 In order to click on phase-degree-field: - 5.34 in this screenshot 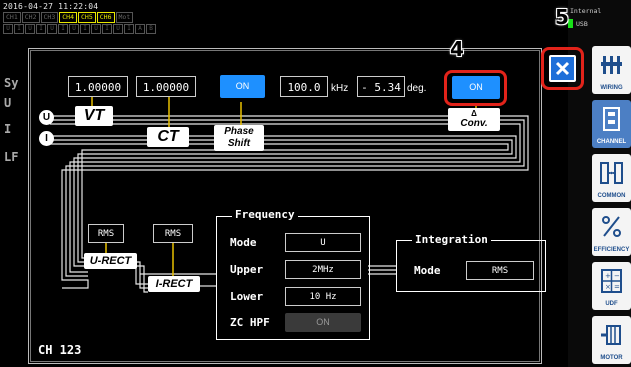, I will do `click(381, 86)`.